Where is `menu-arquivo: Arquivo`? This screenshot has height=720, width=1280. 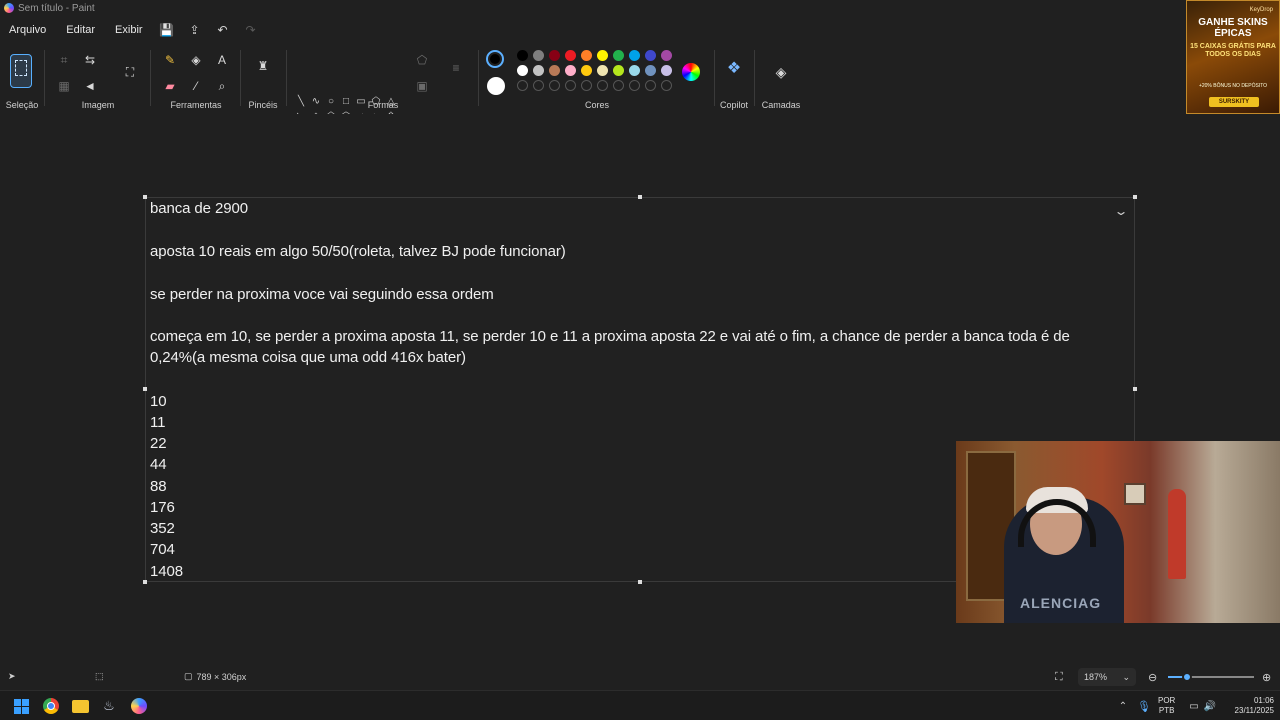 menu-arquivo: Arquivo is located at coordinates (27, 30).